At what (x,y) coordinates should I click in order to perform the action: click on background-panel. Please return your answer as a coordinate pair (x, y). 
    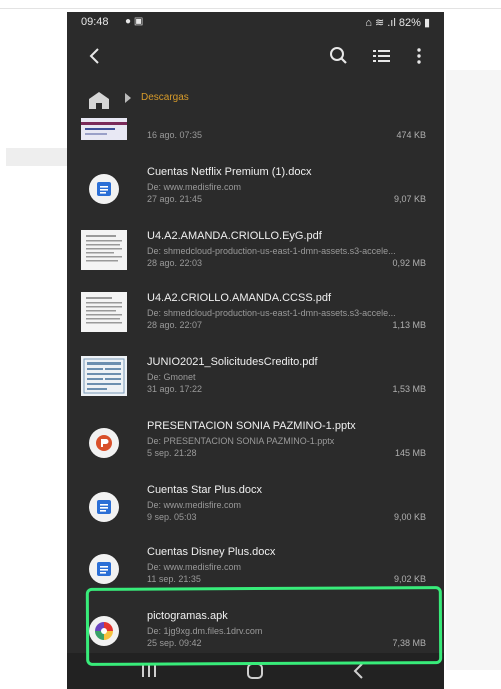
    Looking at the image, I should click on (37, 157).